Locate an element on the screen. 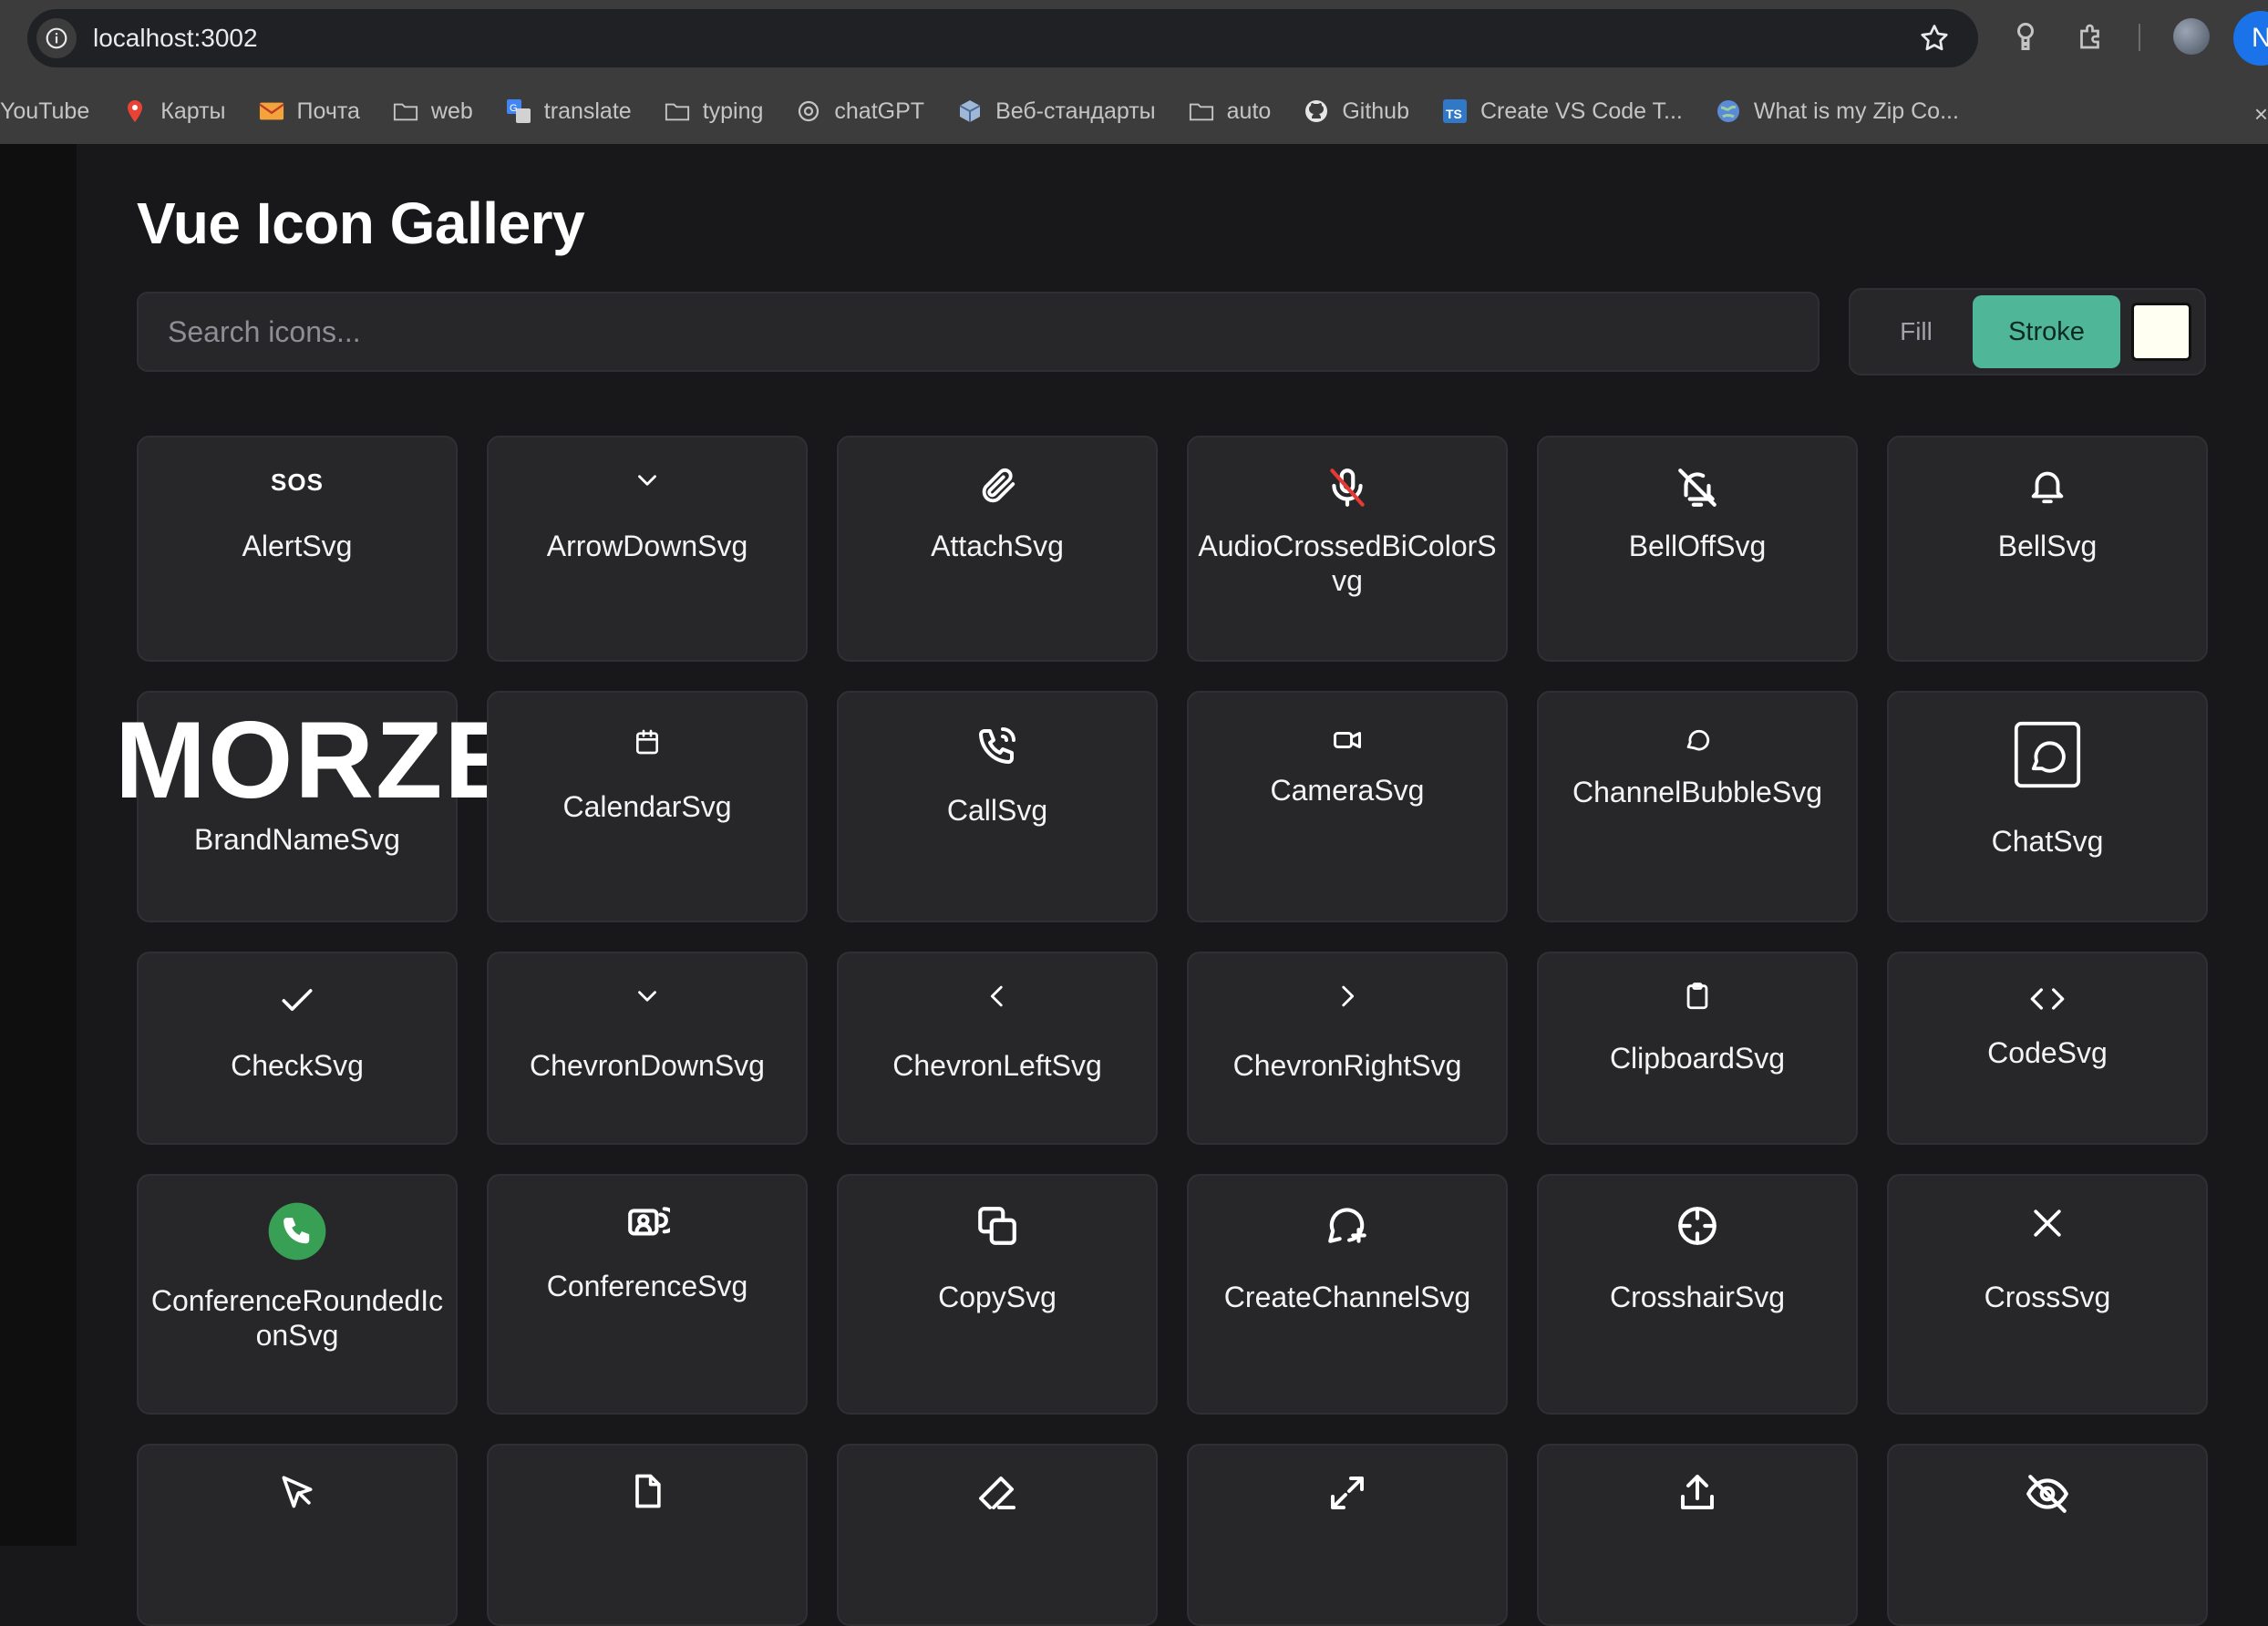  bookmark-item: typing is located at coordinates (714, 111).